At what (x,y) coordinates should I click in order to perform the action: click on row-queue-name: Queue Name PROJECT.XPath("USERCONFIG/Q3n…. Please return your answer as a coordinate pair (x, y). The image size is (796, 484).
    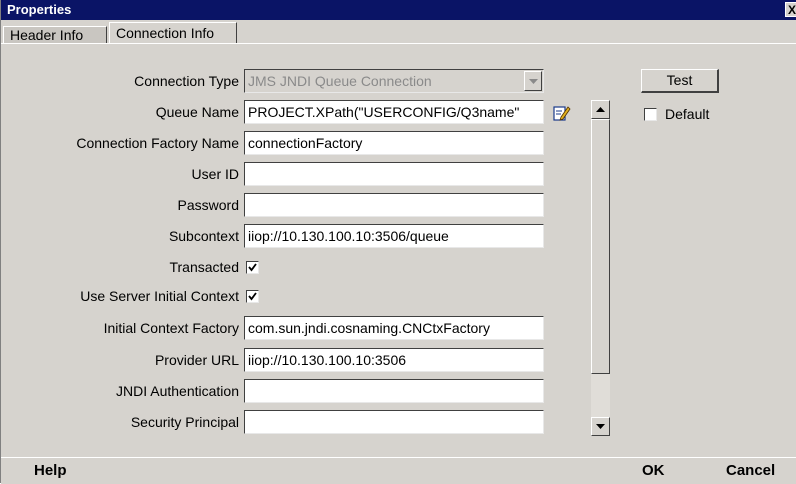
    Looking at the image, I should click on (296, 113).